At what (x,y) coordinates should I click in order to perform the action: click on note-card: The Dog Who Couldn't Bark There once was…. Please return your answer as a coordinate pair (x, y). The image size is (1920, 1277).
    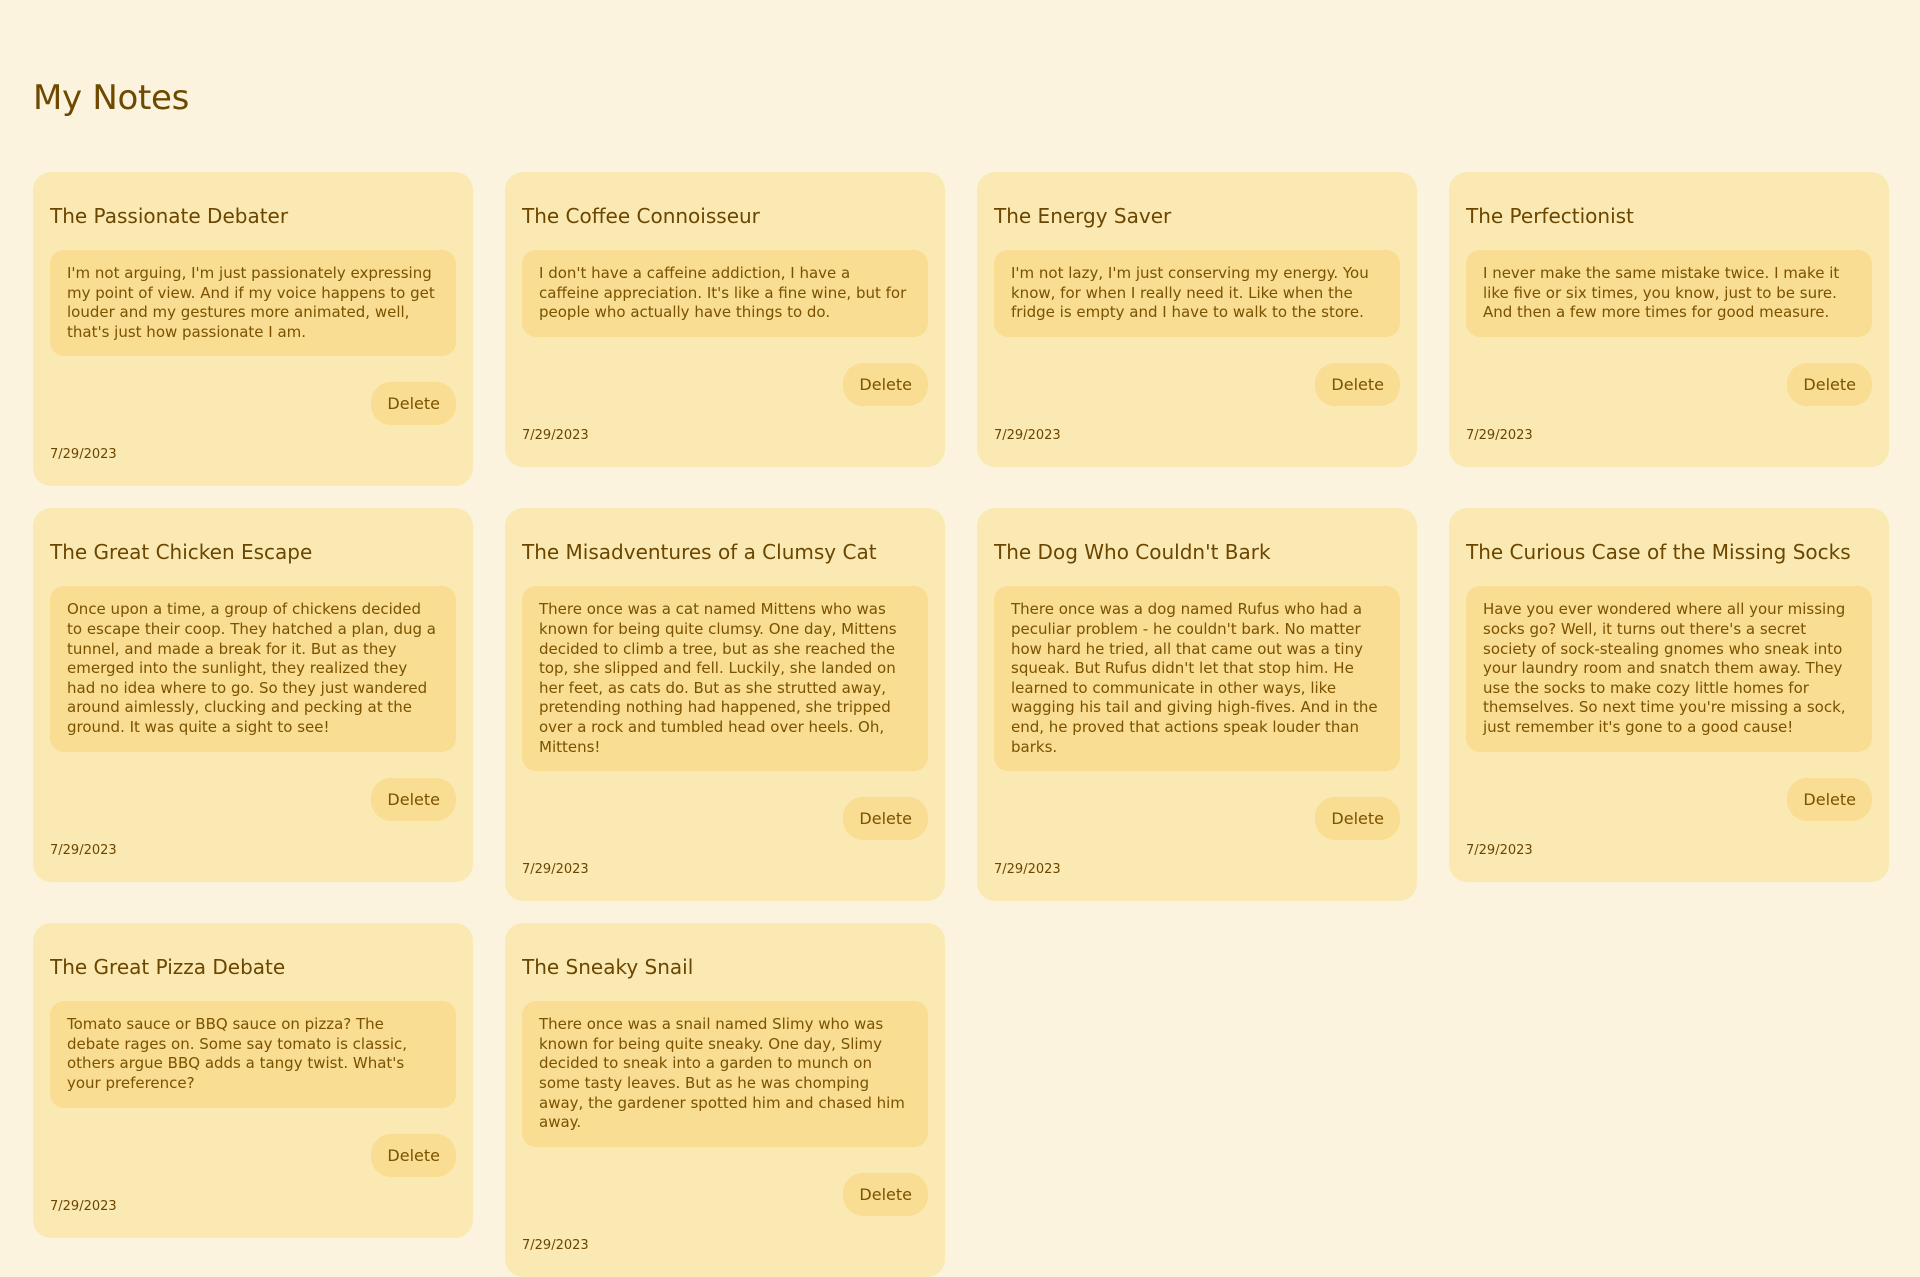
    Looking at the image, I should click on (1197, 705).